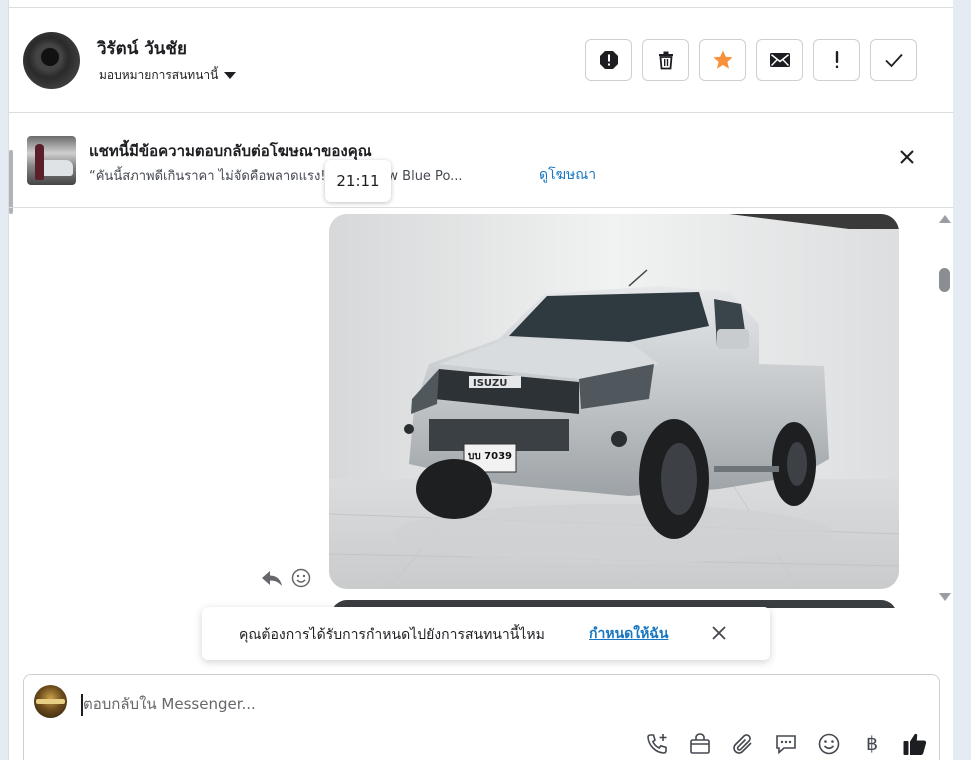  I want to click on message-hover-actions, so click(286, 578).